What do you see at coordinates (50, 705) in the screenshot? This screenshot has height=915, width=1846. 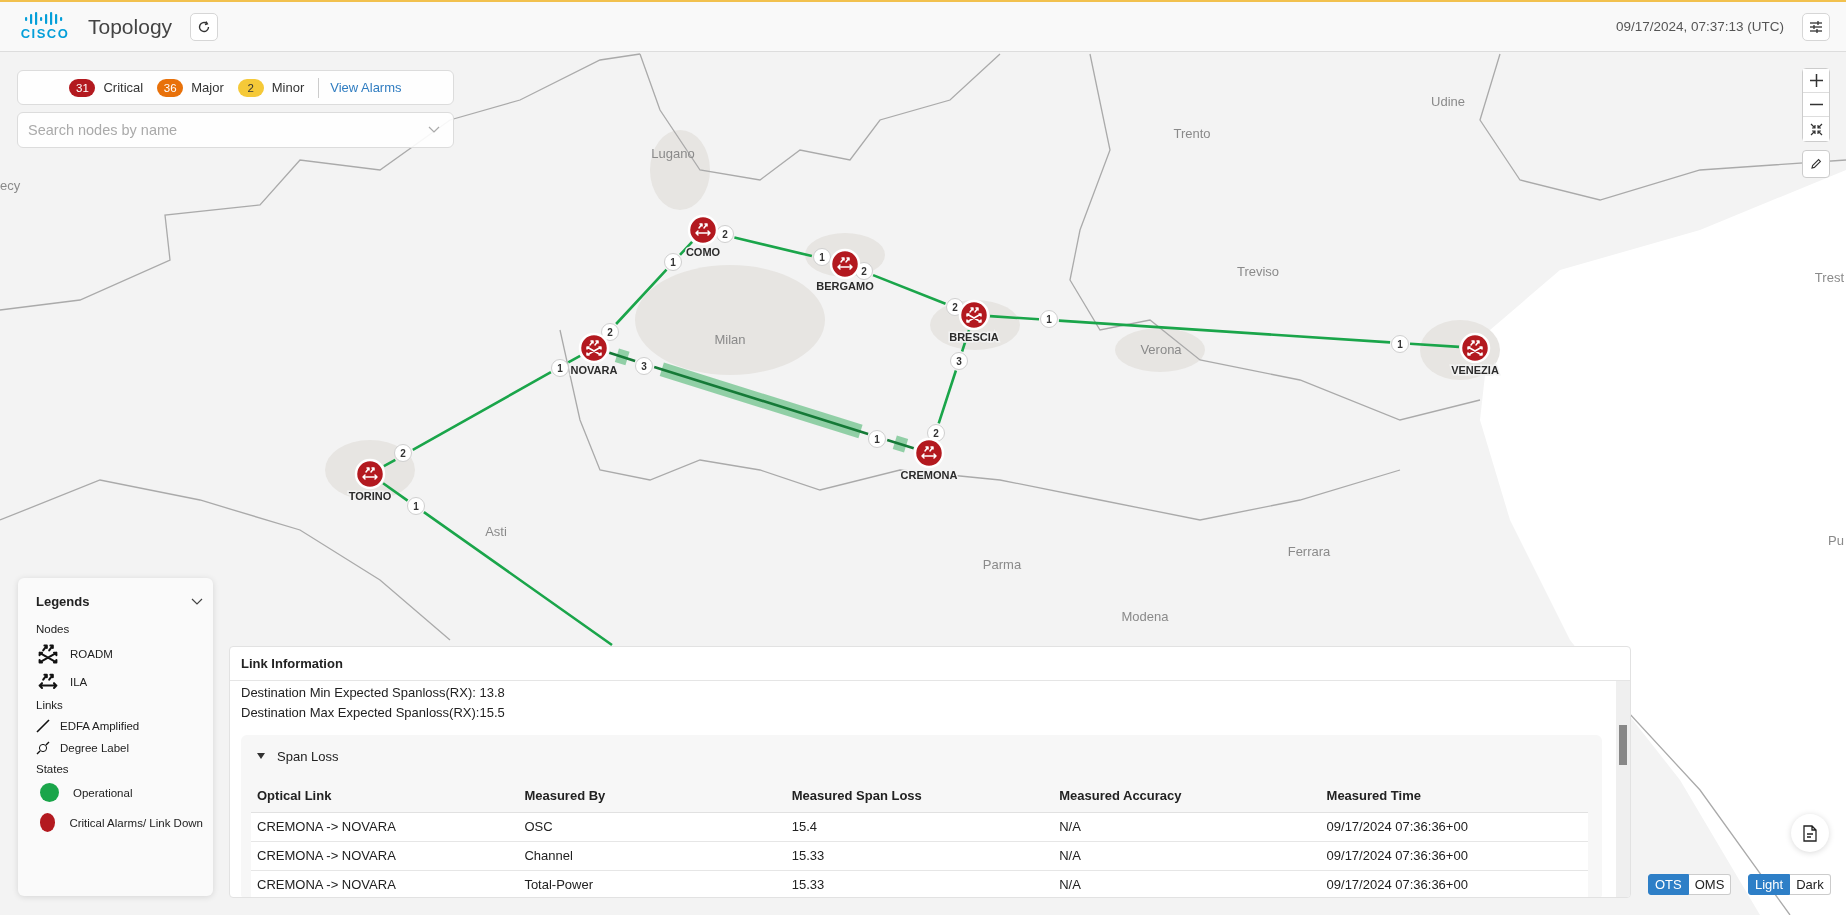 I see `legend-section-title: Links` at bounding box center [50, 705].